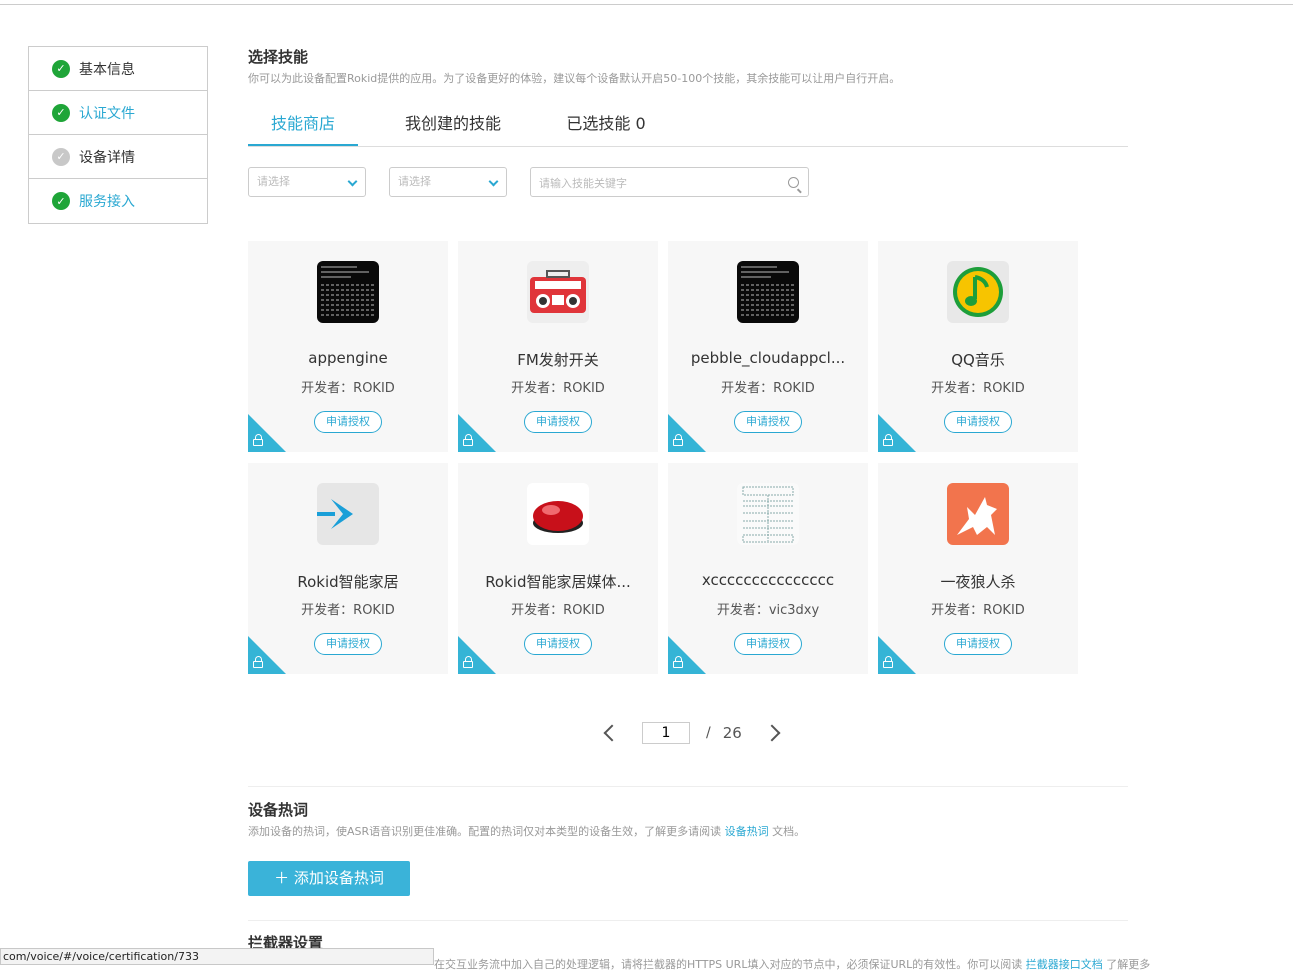  I want to click on hotwords-doc-link: 设备热词, so click(747, 831).